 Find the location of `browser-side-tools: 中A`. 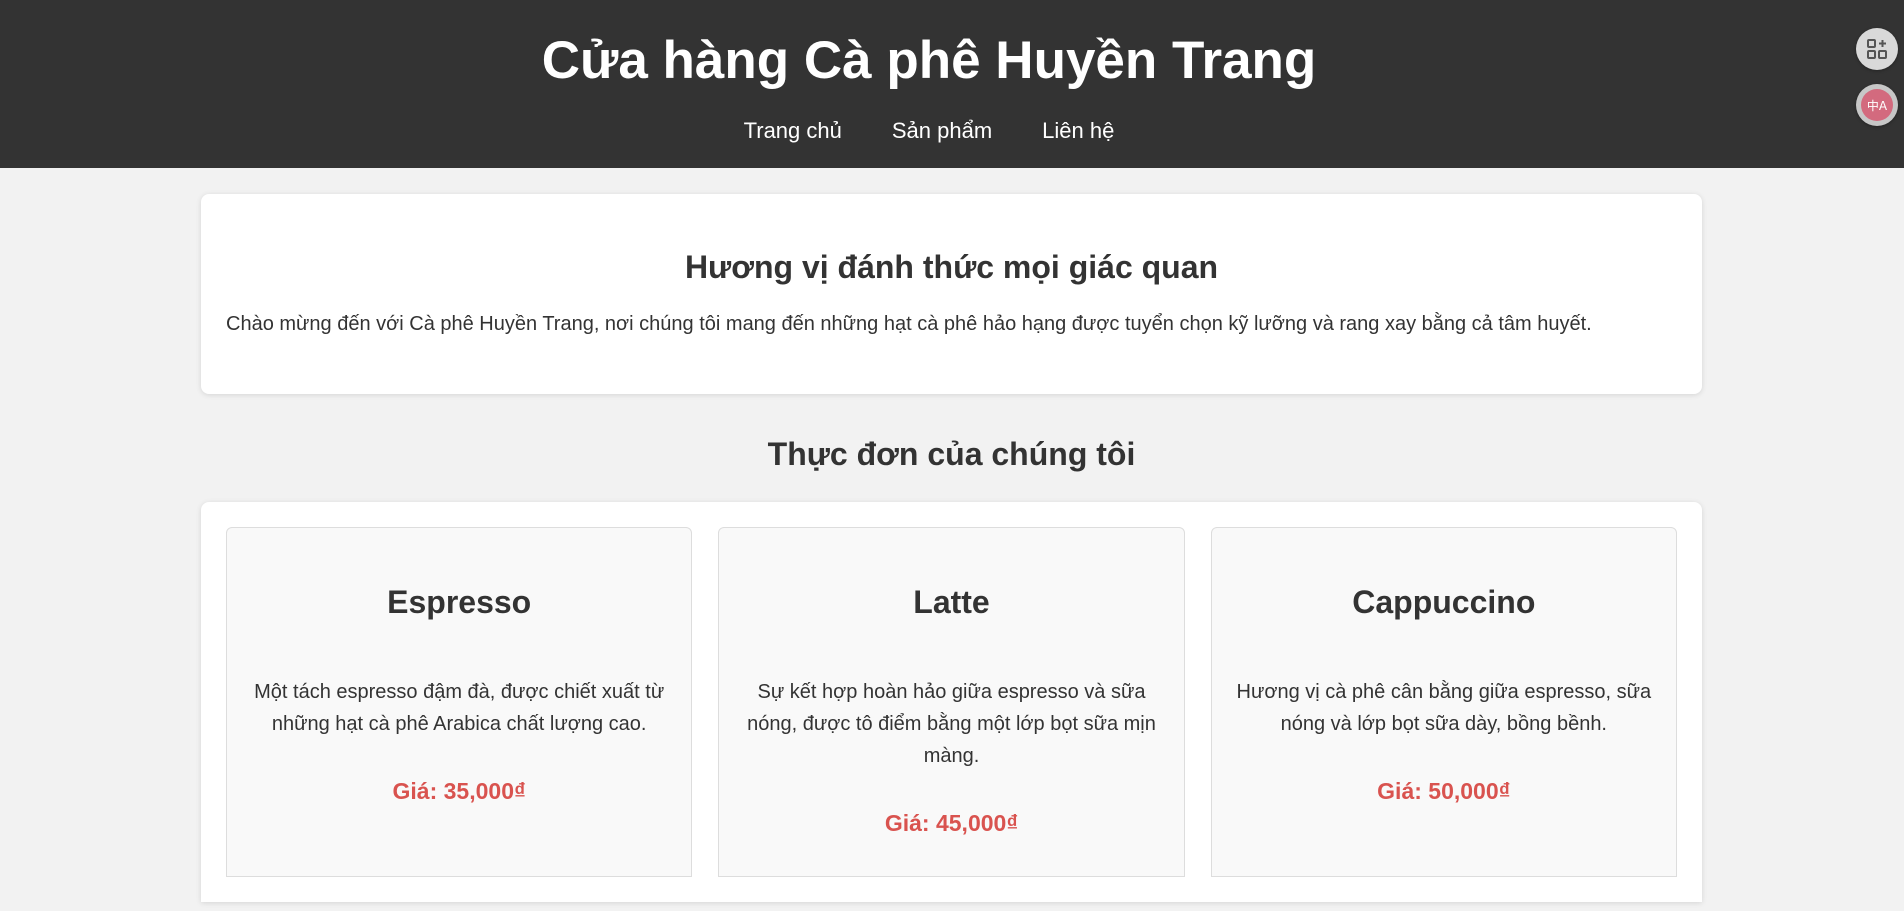

browser-side-tools: 中A is located at coordinates (1876, 84).